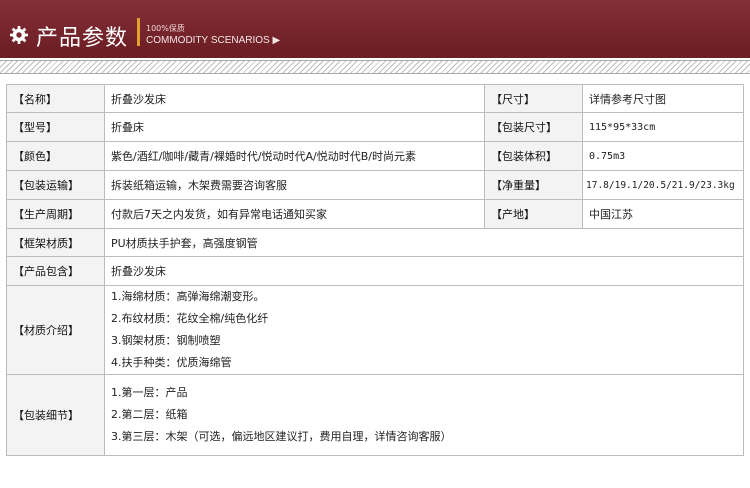 This screenshot has height=488, width=750. What do you see at coordinates (149, 392) in the screenshot?
I see `list-item: 1.第一层：产品` at bounding box center [149, 392].